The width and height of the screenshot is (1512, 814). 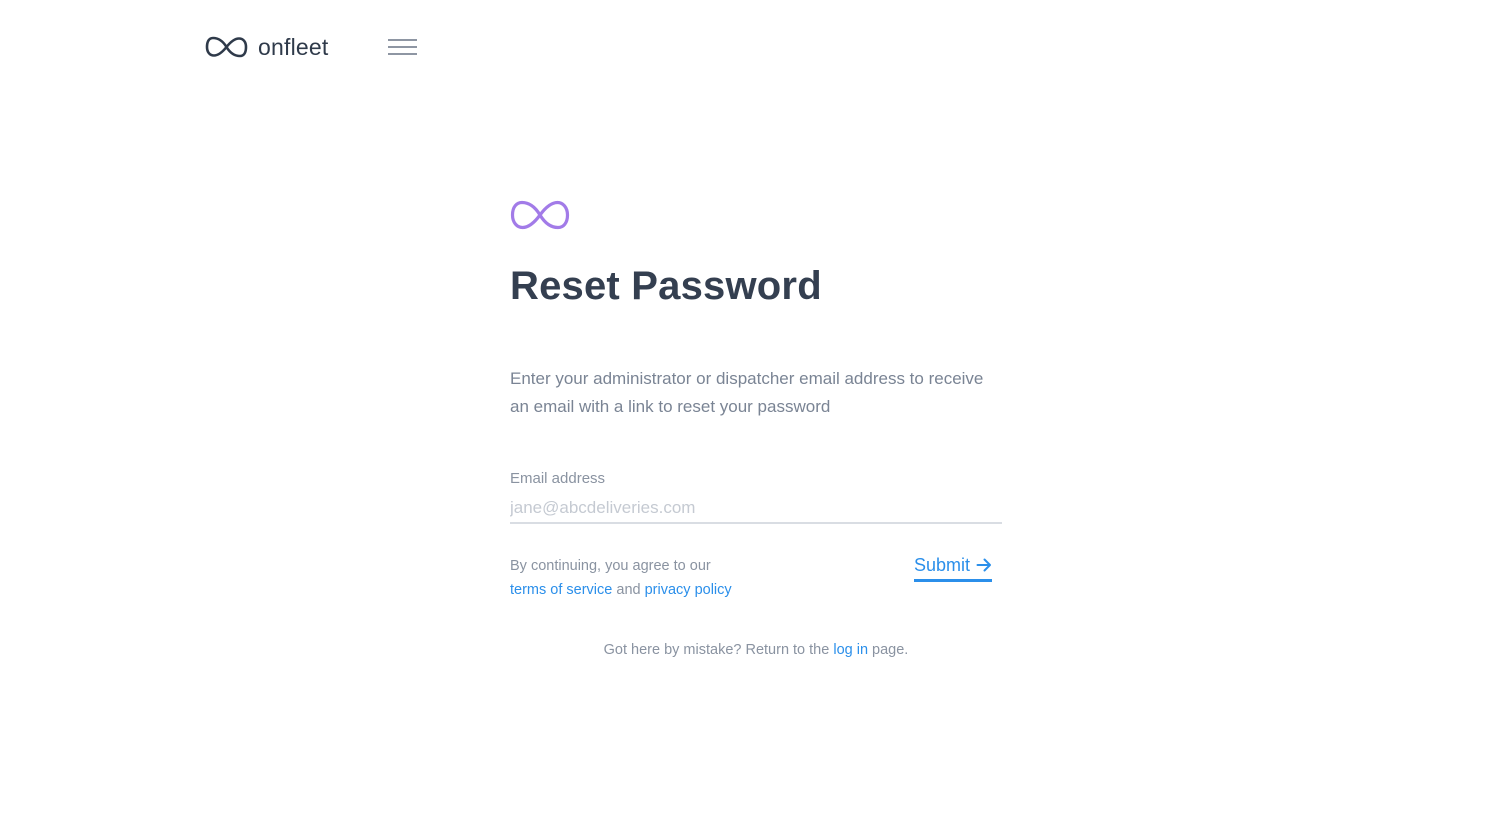 What do you see at coordinates (293, 46) in the screenshot?
I see `brand-name: onfleet` at bounding box center [293, 46].